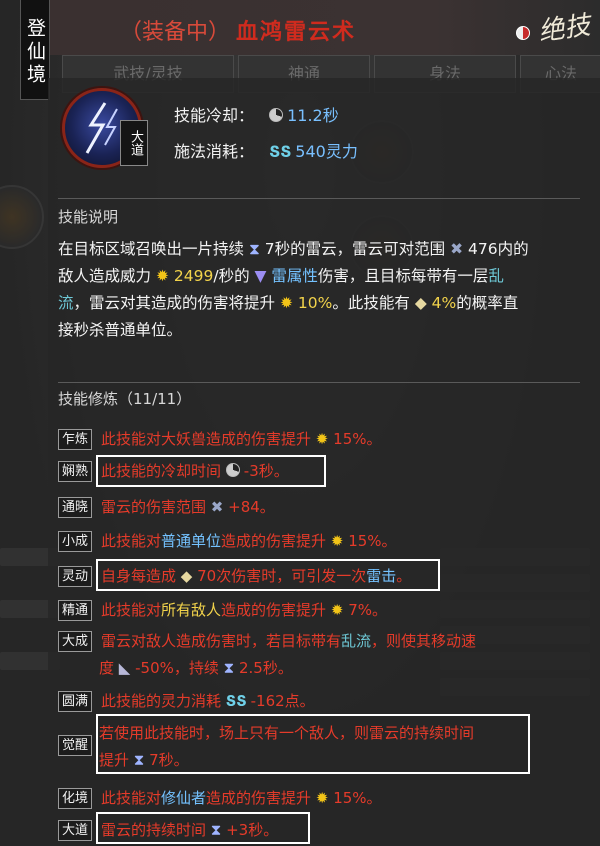 Image resolution: width=600 pixels, height=846 pixels. Describe the element at coordinates (75, 641) in the screenshot. I see `training-tag: 大成` at that location.